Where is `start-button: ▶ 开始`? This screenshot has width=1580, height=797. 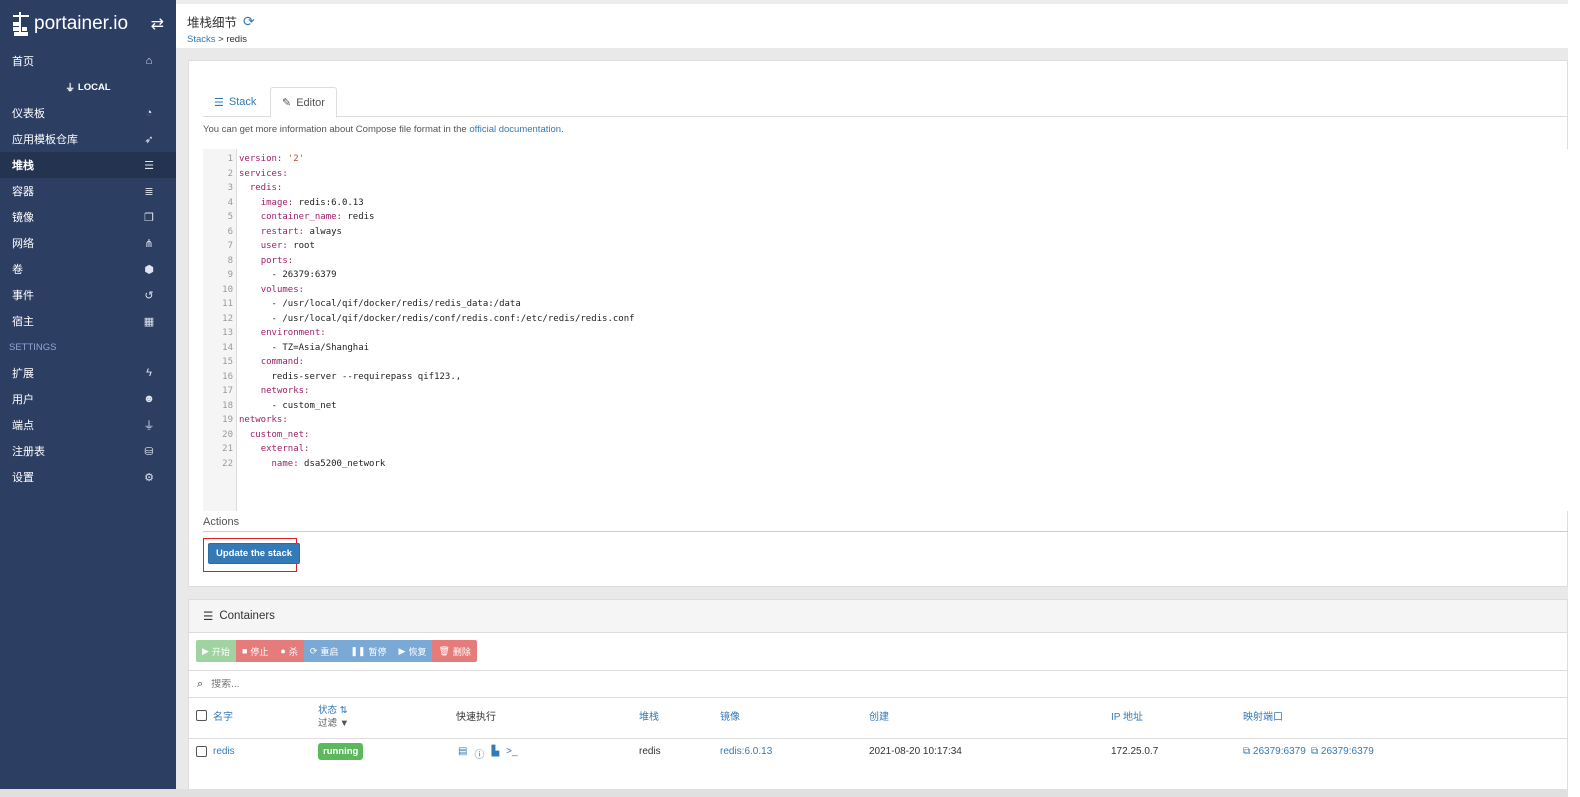
start-button: ▶ 开始 is located at coordinates (216, 651).